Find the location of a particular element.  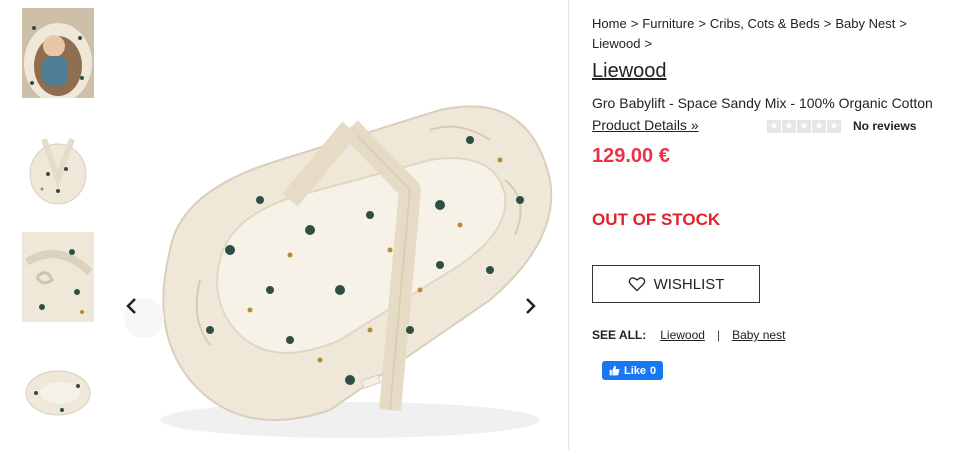

heart-outline-icon is located at coordinates (636, 284).